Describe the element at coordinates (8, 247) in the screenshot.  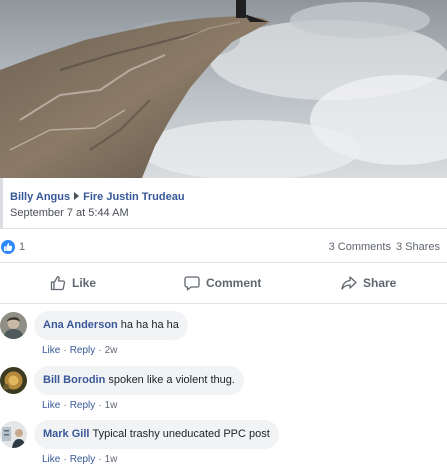
I see `like-reaction-icon` at that location.